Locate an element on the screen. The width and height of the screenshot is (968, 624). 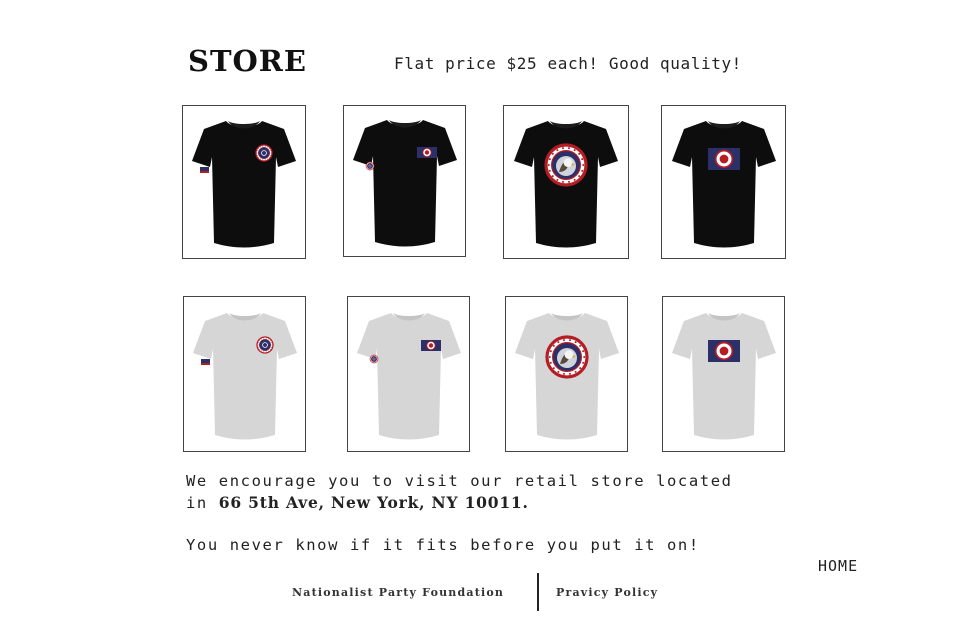
foundation-link: Nationalist Party Foundation is located at coordinates (398, 592).